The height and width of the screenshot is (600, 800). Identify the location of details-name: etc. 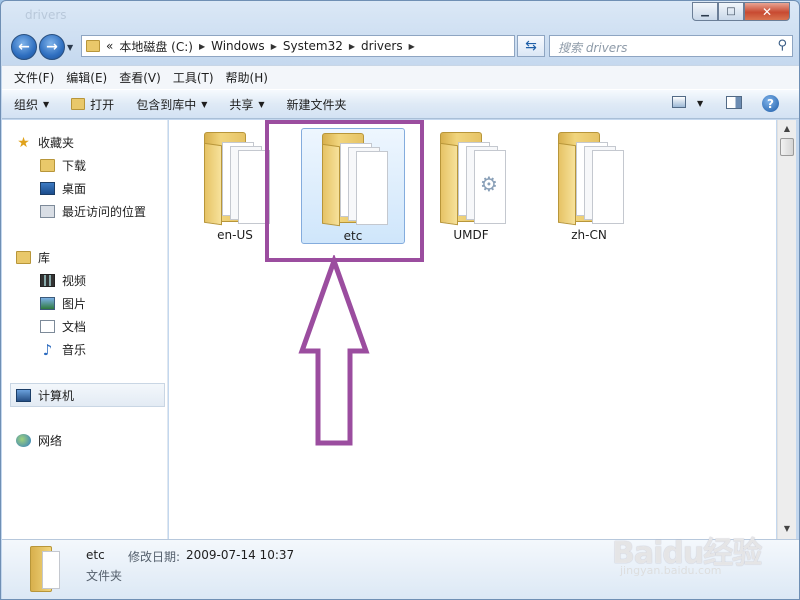
(95, 555).